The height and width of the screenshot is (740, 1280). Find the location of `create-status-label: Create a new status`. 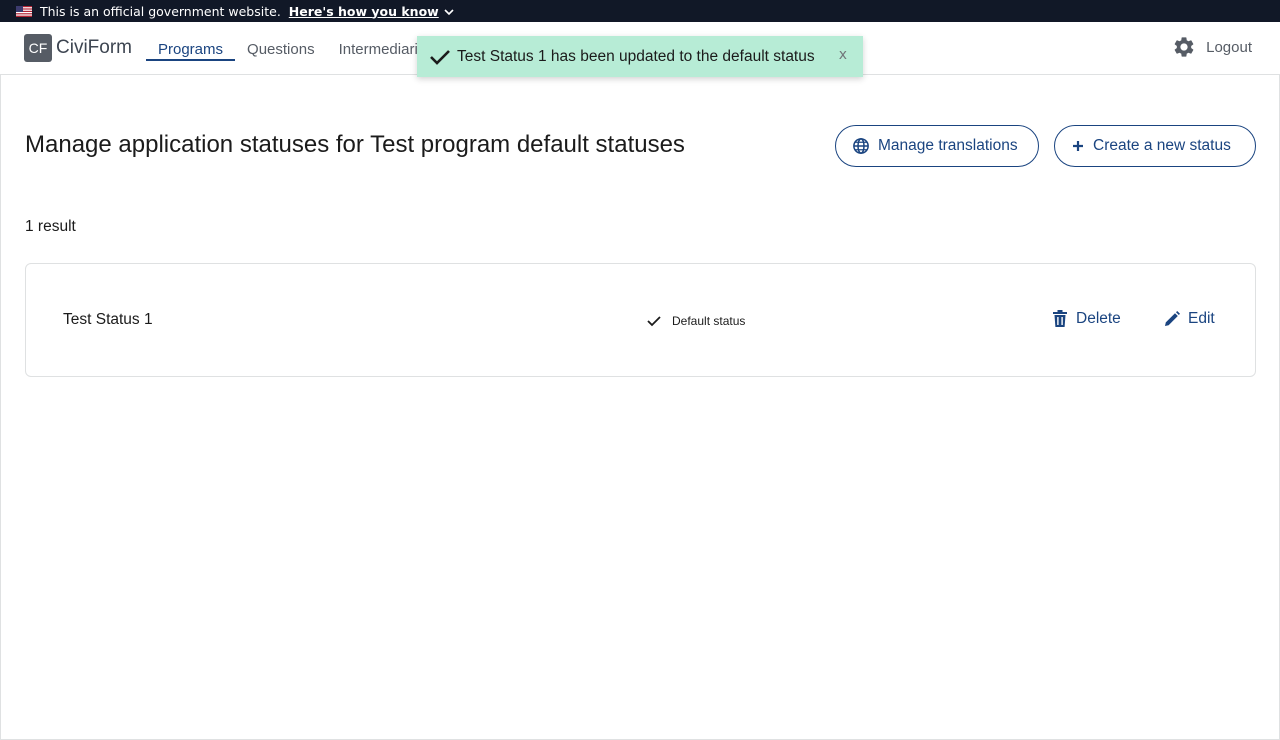

create-status-label: Create a new status is located at coordinates (1162, 145).